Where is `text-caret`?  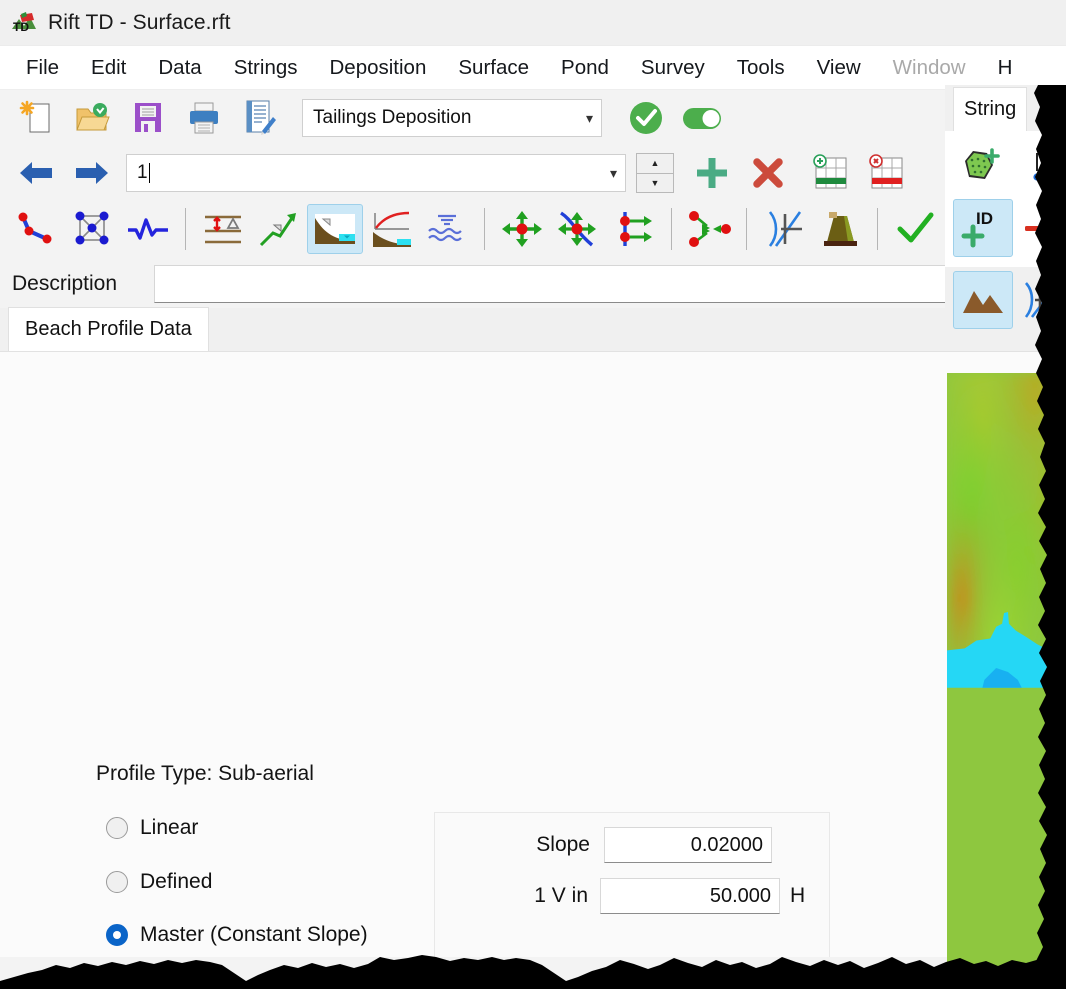
text-caret is located at coordinates (149, 173).